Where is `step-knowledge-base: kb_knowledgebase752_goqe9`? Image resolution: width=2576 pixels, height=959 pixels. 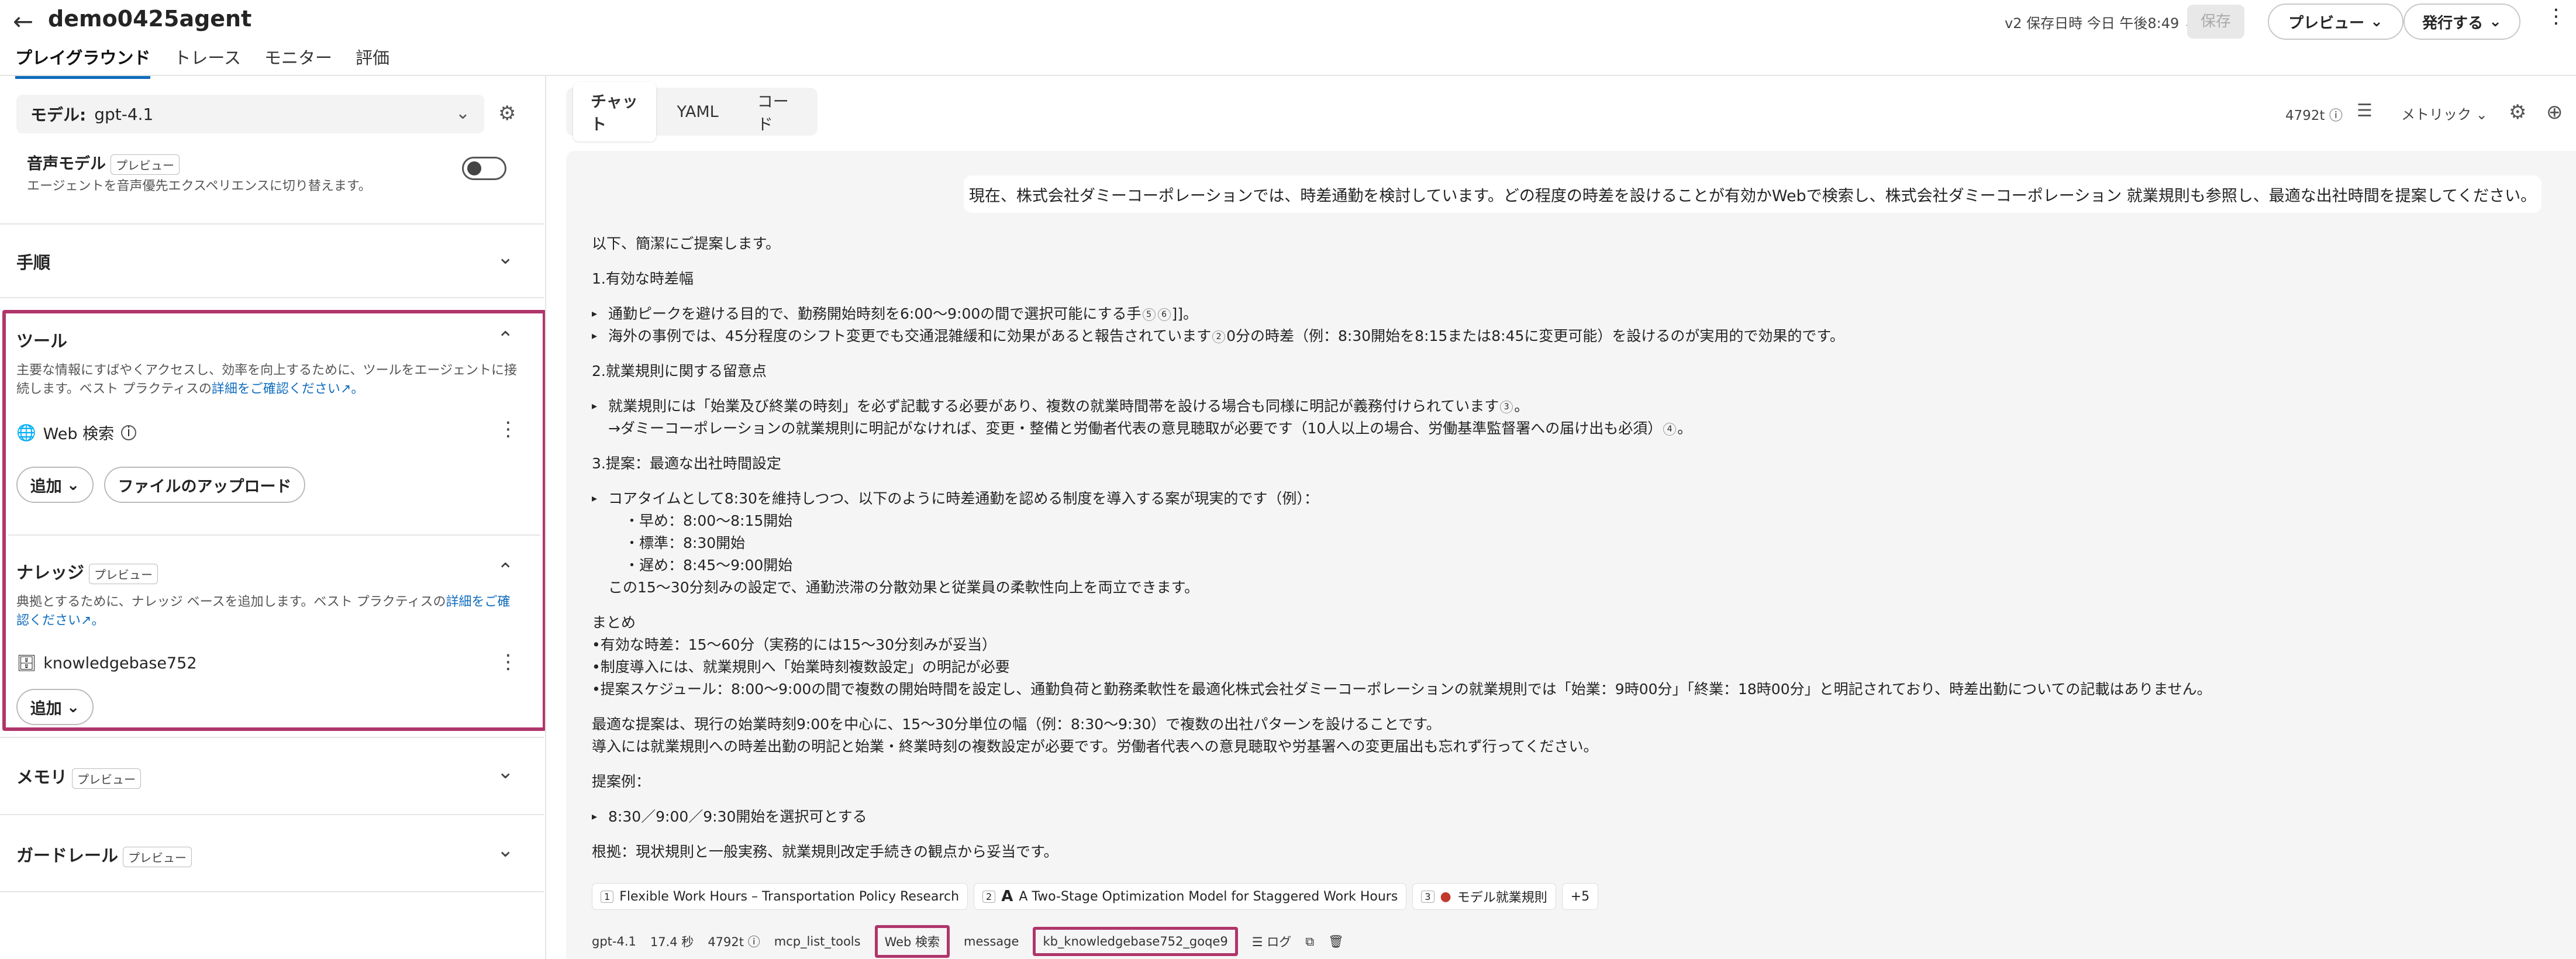 step-knowledge-base: kb_knowledgebase752_goqe9 is located at coordinates (1135, 941).